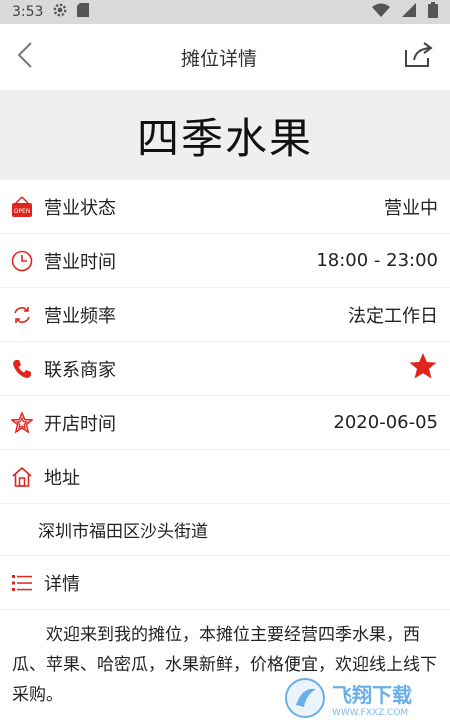 This screenshot has height=726, width=450. What do you see at coordinates (225, 530) in the screenshot?
I see `address-text: 深圳市福田区沙头街道` at bounding box center [225, 530].